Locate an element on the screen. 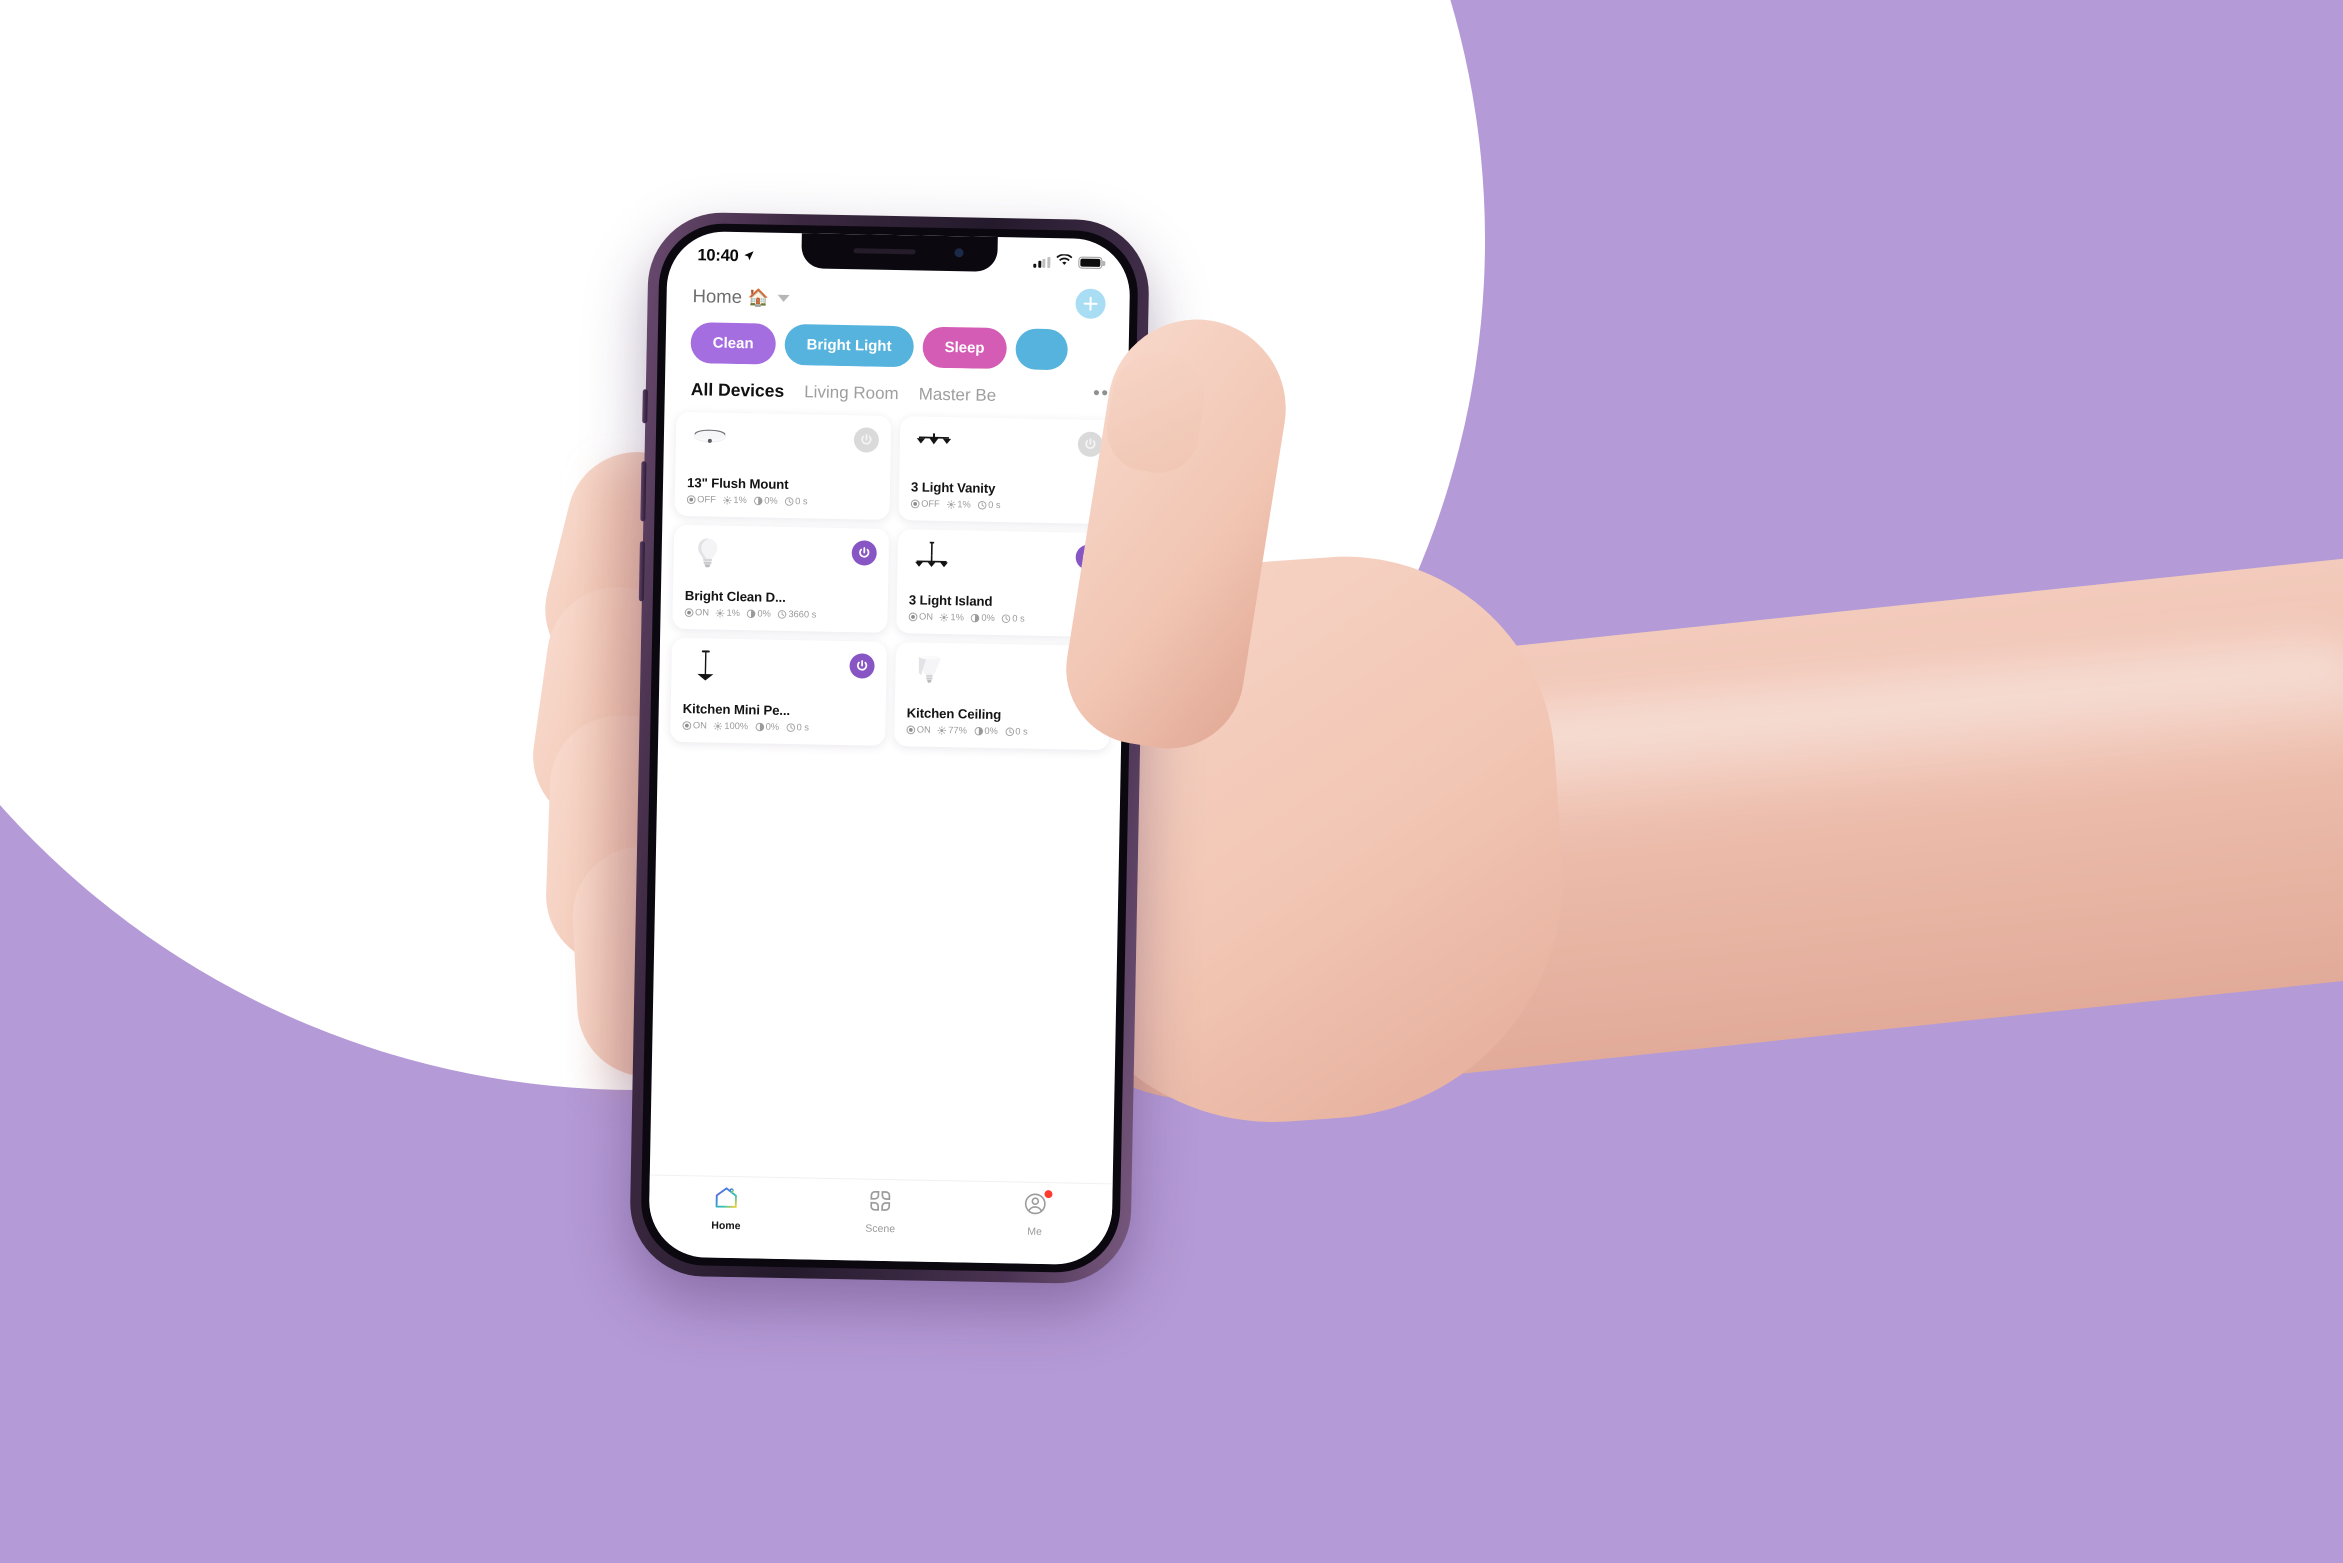 Image resolution: width=2343 pixels, height=1563 pixels. device-name: 13" Flush Mount is located at coordinates (737, 484).